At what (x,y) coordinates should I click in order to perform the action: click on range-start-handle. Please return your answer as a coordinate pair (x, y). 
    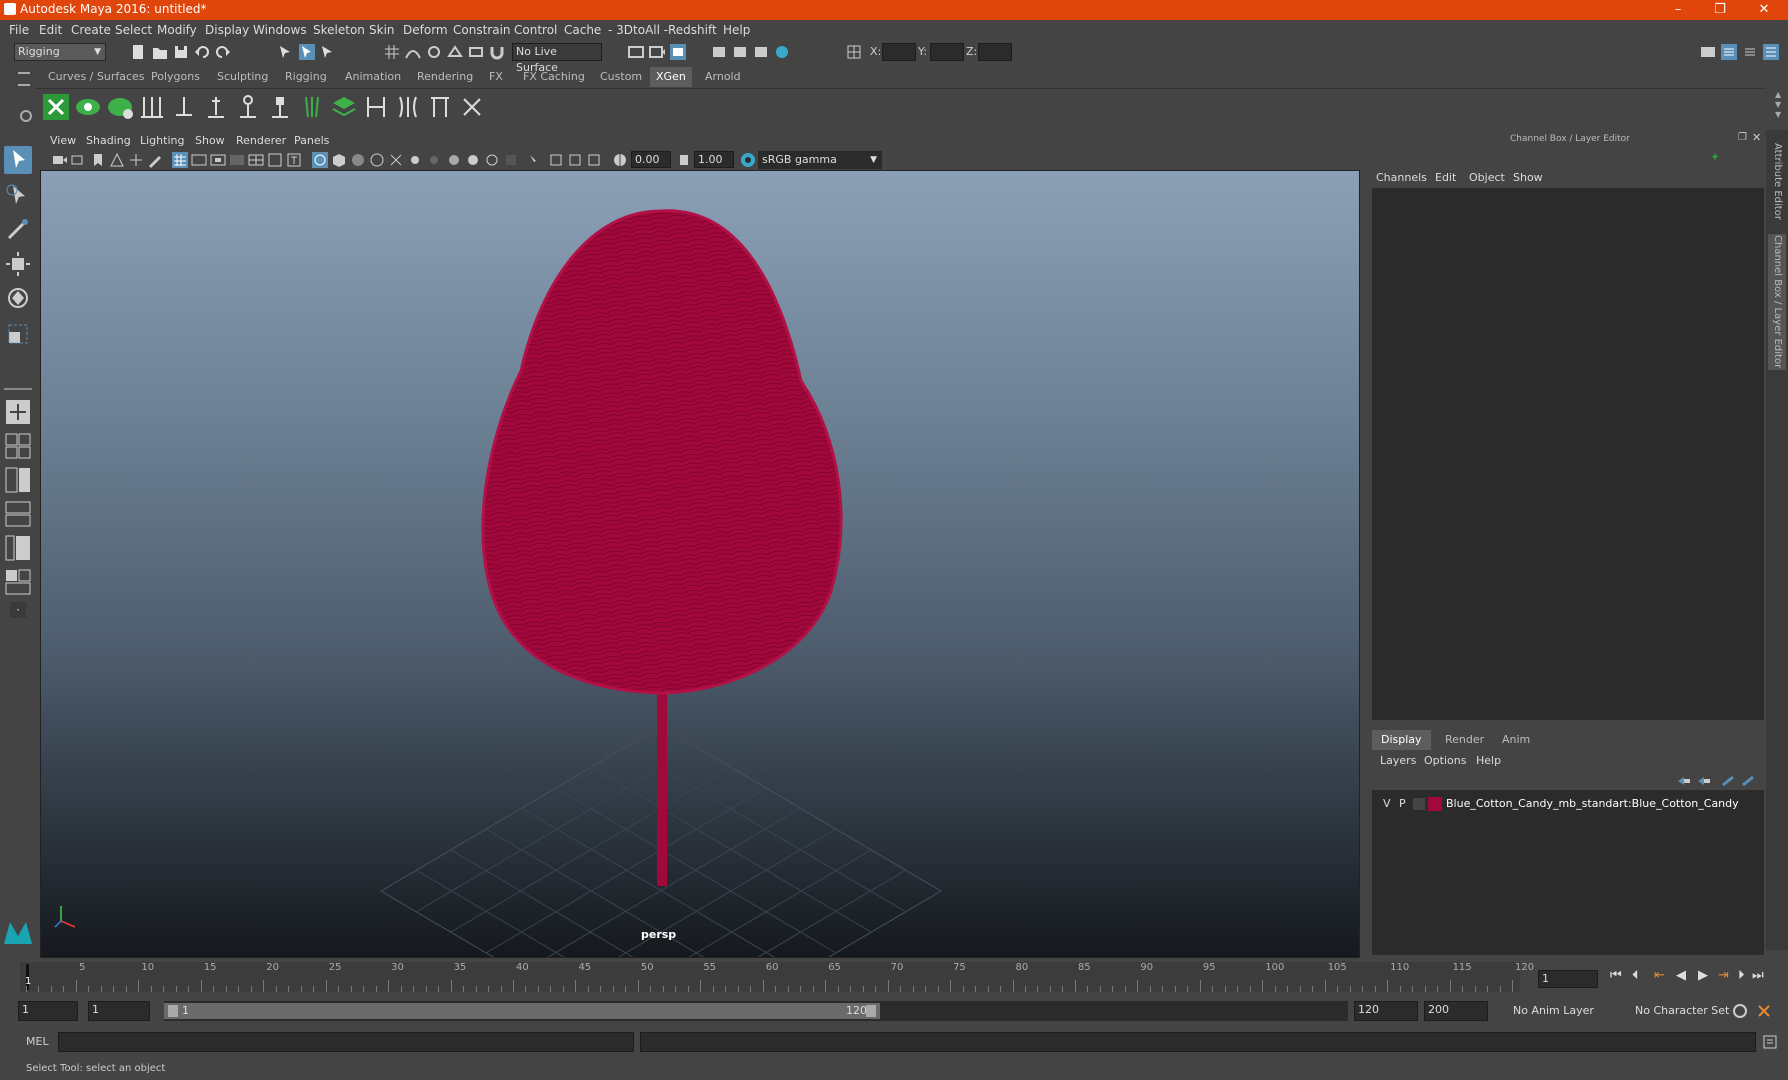
    Looking at the image, I should click on (173, 1011).